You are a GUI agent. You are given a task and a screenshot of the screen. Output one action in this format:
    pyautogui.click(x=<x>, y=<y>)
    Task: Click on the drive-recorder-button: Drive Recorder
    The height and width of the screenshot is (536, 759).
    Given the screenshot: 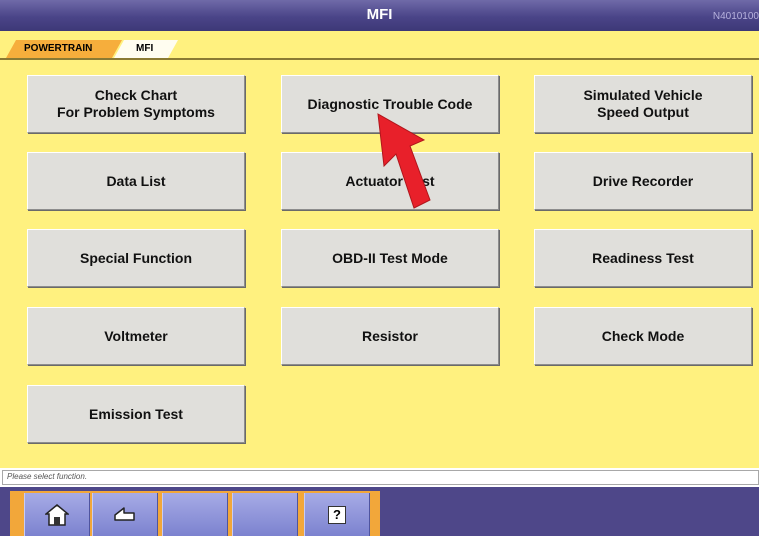 What is the action you would take?
    pyautogui.click(x=643, y=181)
    